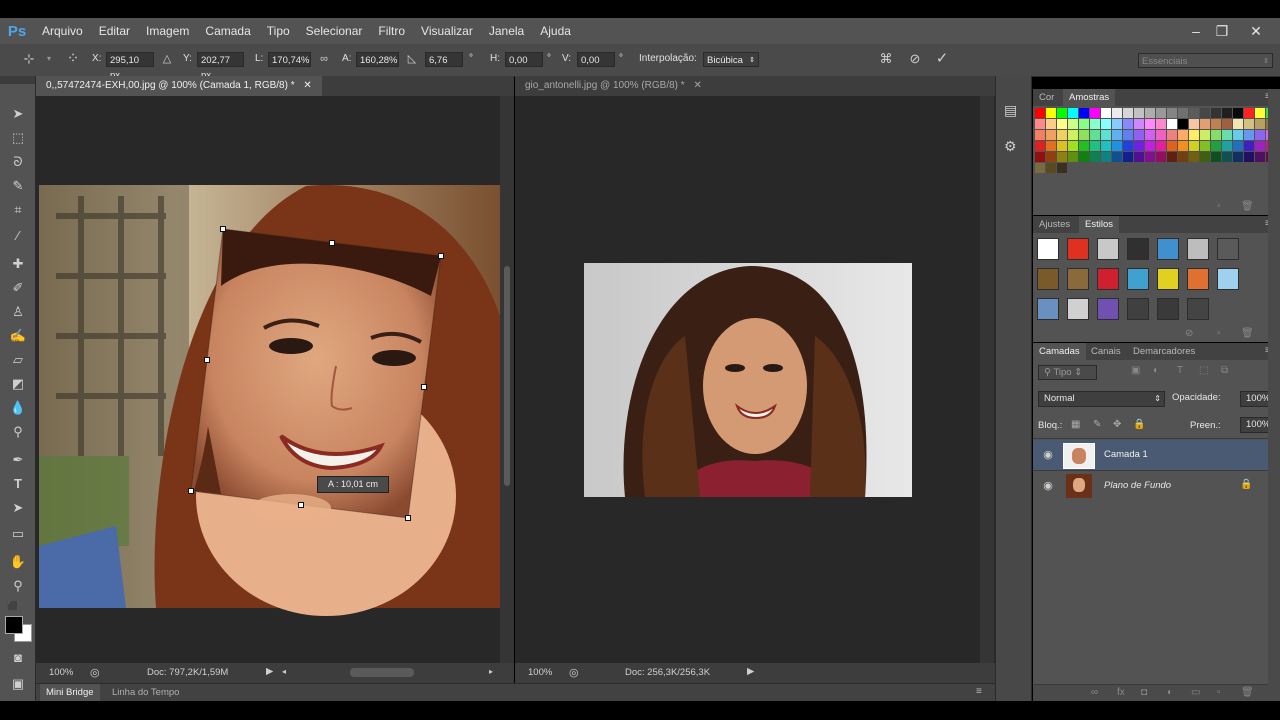 The height and width of the screenshot is (720, 1280). Describe the element at coordinates (391, 31) in the screenshot. I see `menu-filtro: Filtro` at that location.